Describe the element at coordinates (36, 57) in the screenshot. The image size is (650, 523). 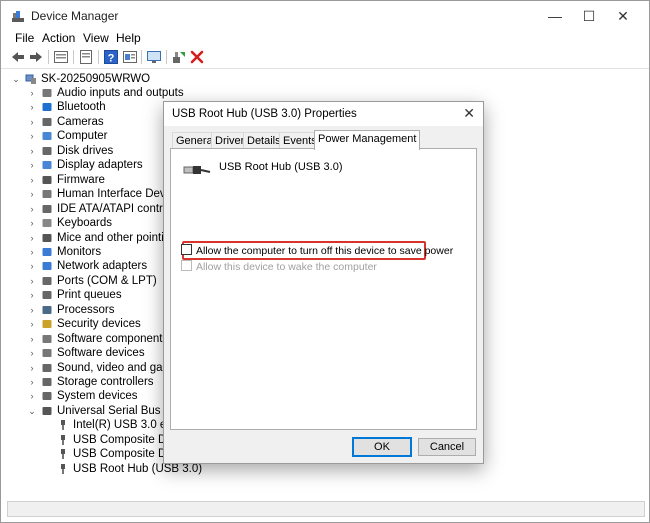
I see `forward-arrow-icon` at that location.